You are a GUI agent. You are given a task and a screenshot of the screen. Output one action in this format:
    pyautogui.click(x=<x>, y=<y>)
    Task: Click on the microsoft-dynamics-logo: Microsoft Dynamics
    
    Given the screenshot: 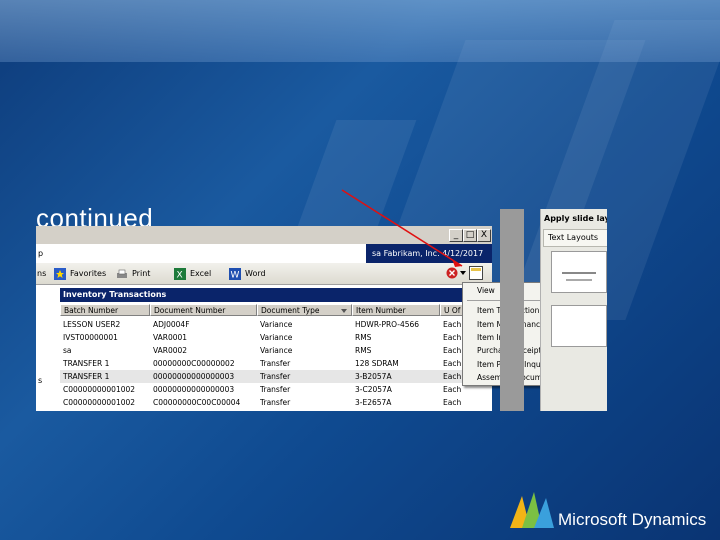 What is the action you would take?
    pyautogui.click(x=613, y=510)
    